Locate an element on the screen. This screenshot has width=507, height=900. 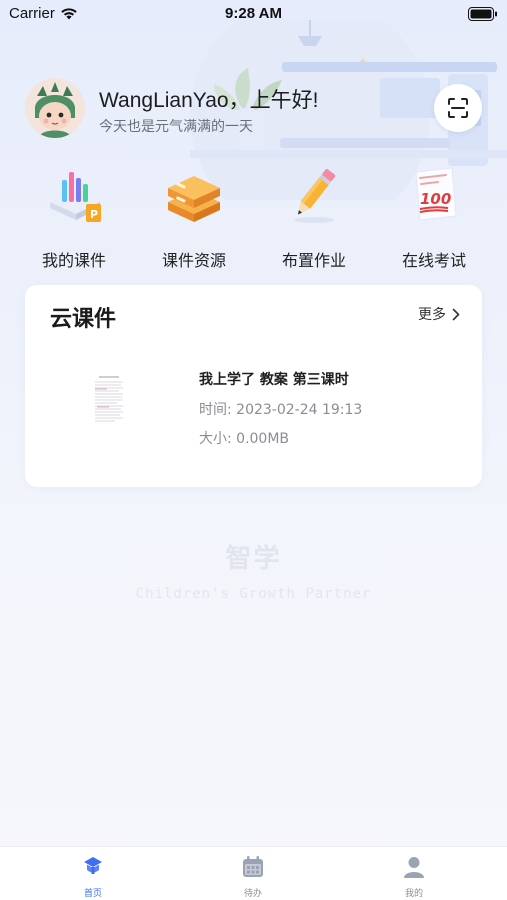
tab-home: 首页 is located at coordinates (93, 876).